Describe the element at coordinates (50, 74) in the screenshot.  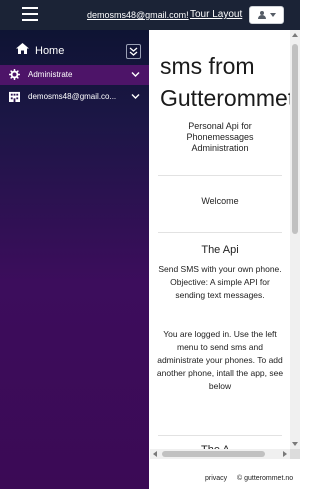
I see `sidebar-item-label: Administrate` at that location.